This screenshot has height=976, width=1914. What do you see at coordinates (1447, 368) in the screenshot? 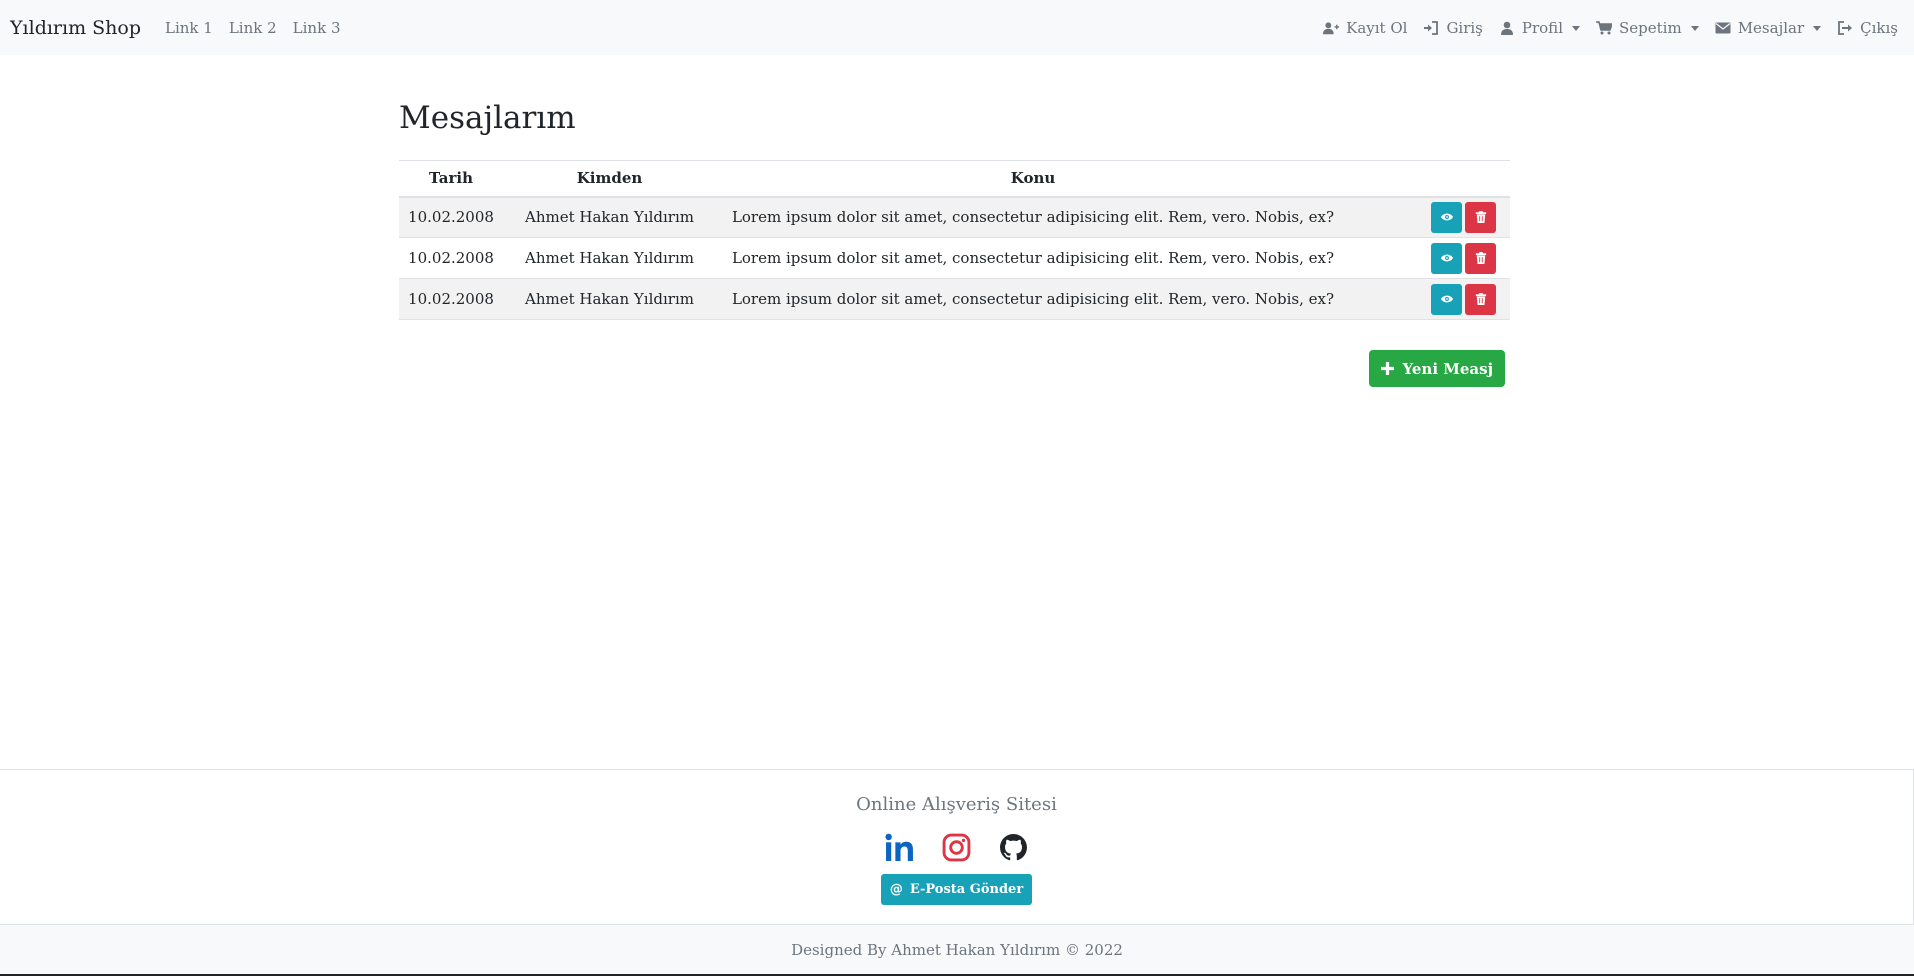
I see `new-message-label: Yeni Measj` at bounding box center [1447, 368].